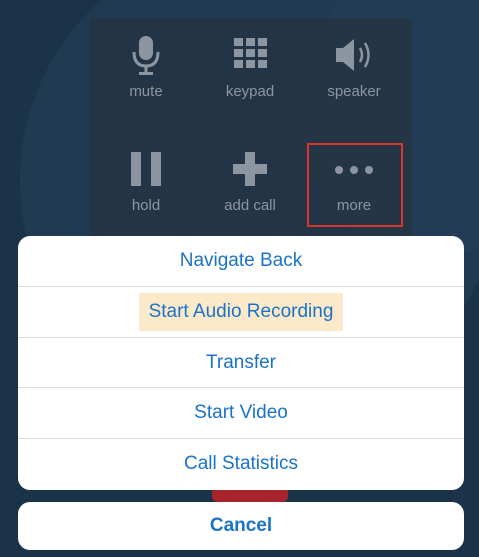  What do you see at coordinates (250, 205) in the screenshot?
I see `add-call-label: add call` at bounding box center [250, 205].